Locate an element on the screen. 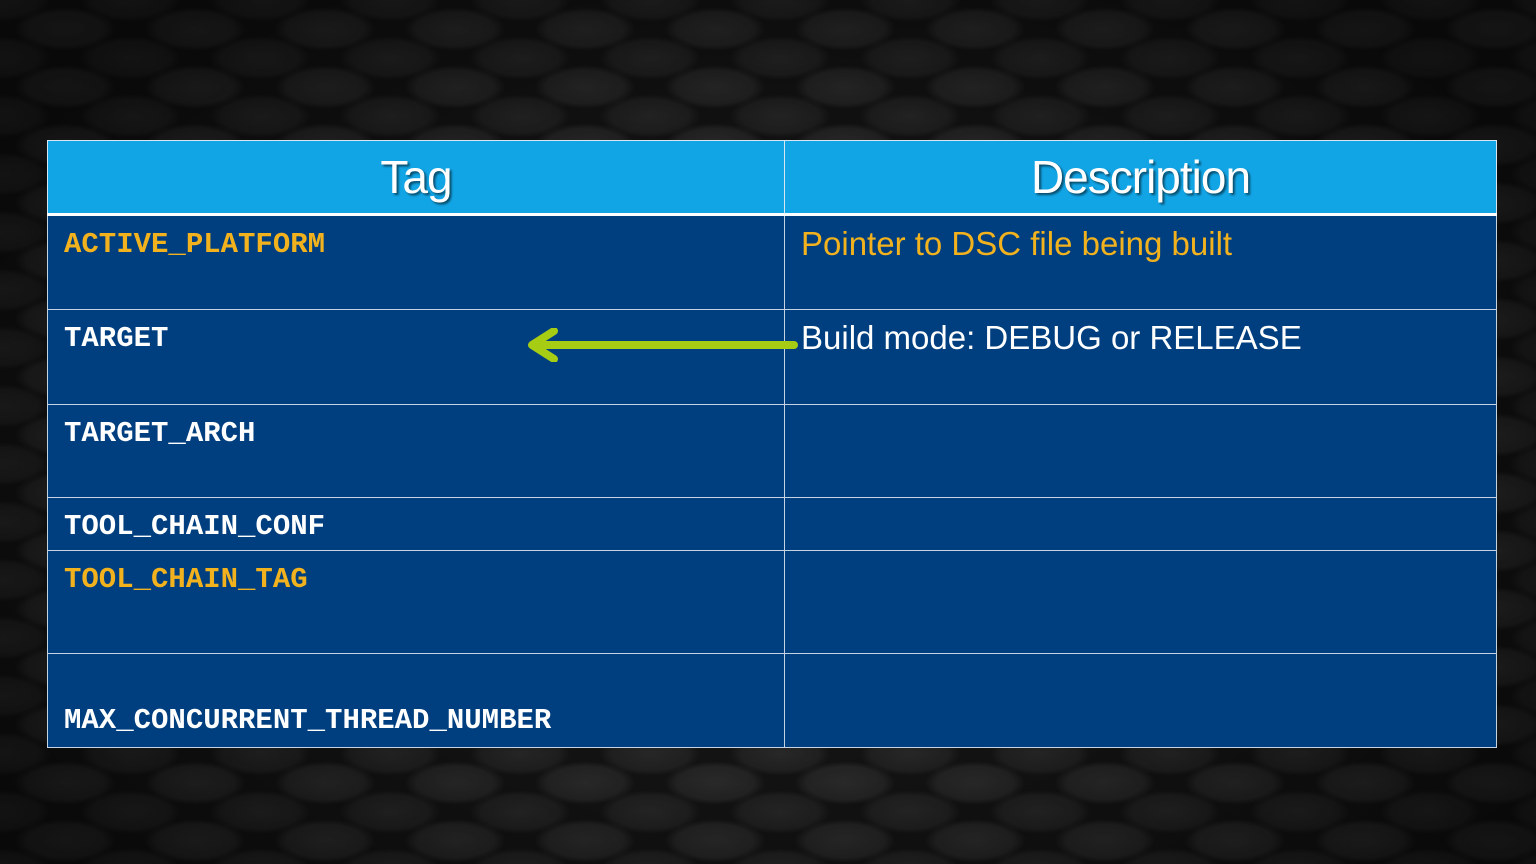 Image resolution: width=1536 pixels, height=864 pixels. tag-target-arch: TARGET_ARCH is located at coordinates (416, 451).